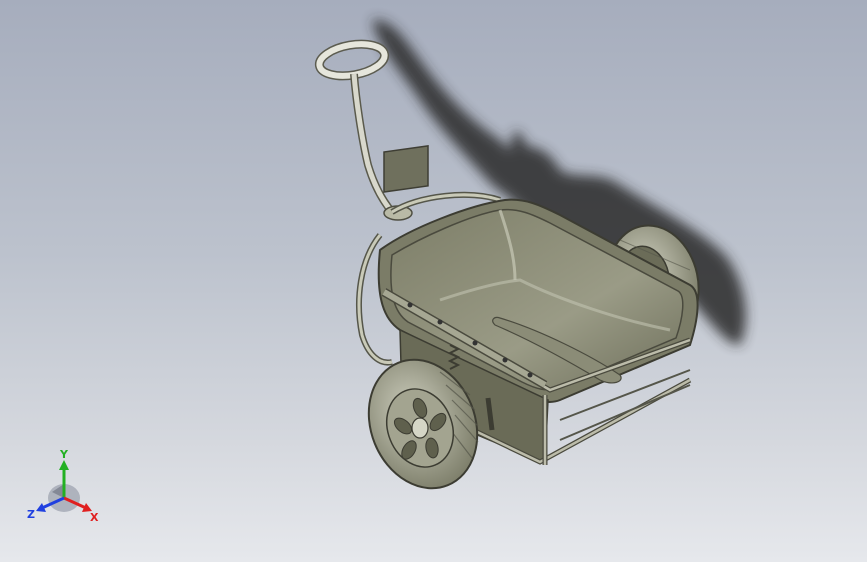 This screenshot has height=562, width=867. Describe the element at coordinates (64, 454) in the screenshot. I see `y-axis-label: Y` at that location.